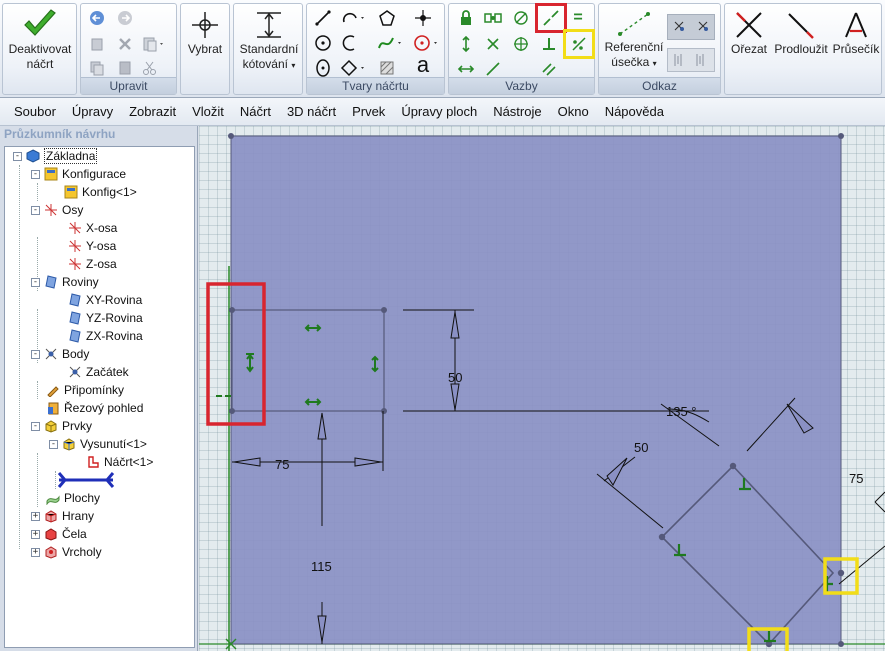 The height and width of the screenshot is (651, 885). I want to click on dimension-75-right, so click(861, 538).